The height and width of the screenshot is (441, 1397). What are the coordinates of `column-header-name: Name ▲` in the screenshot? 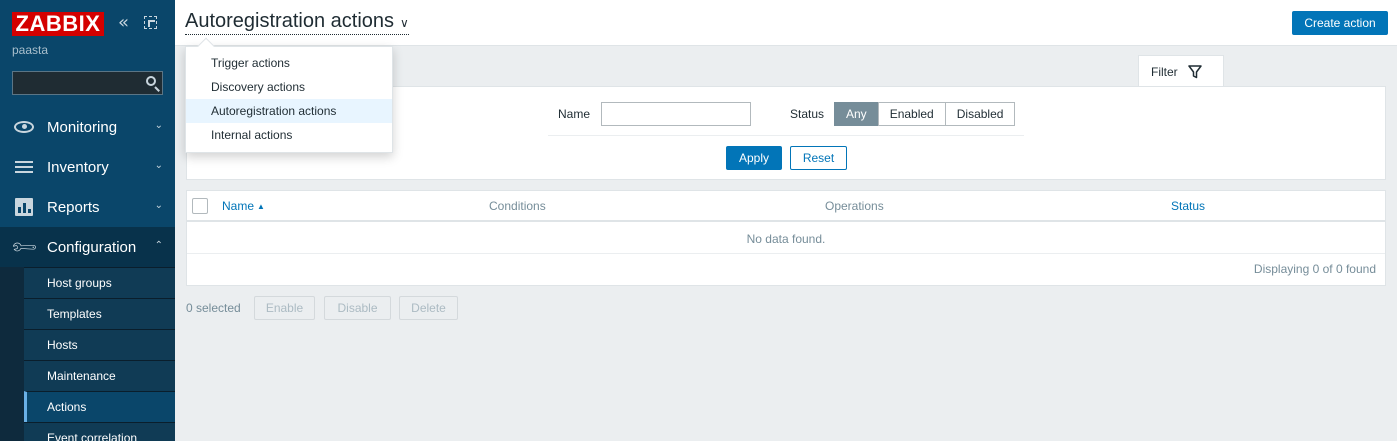 It's located at (243, 206).